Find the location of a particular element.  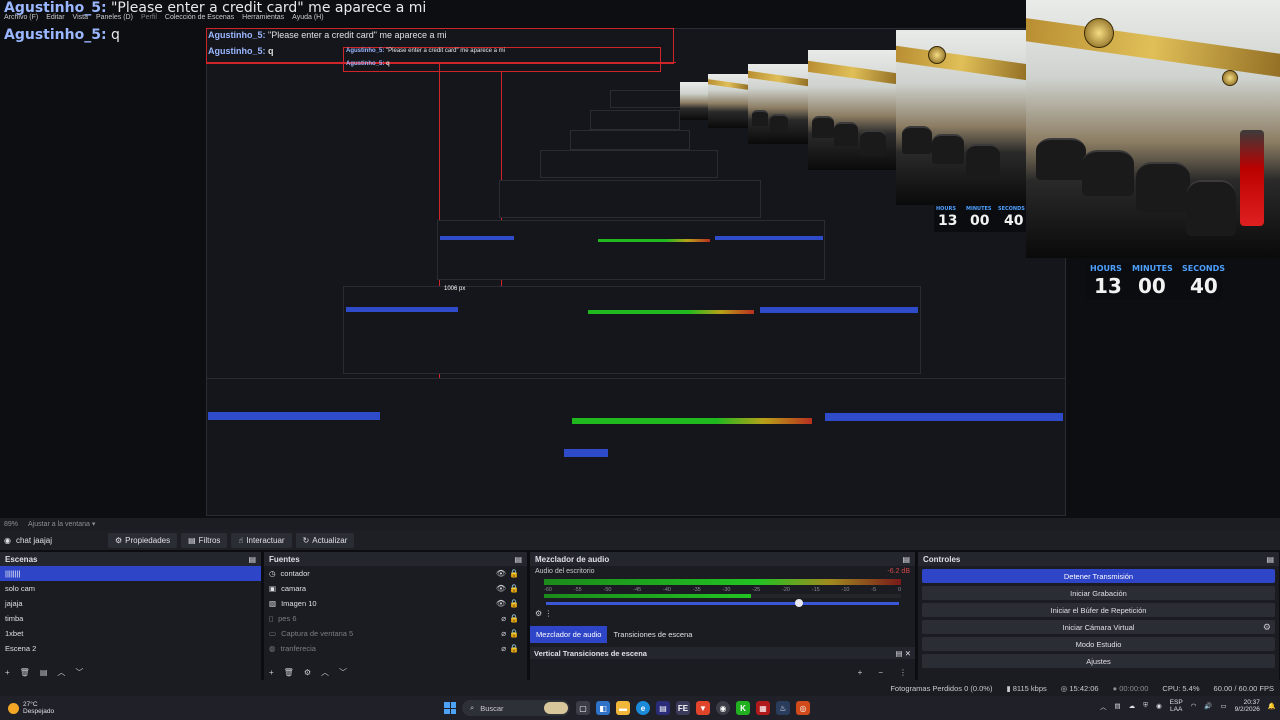

scene-item: solo cam is located at coordinates (130, 588).